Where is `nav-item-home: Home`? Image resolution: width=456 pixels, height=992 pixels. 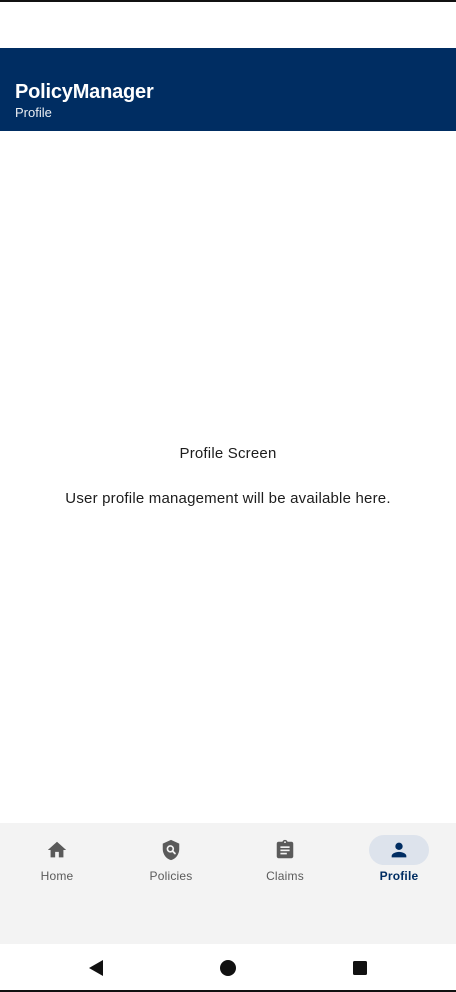 nav-item-home: Home is located at coordinates (57, 863).